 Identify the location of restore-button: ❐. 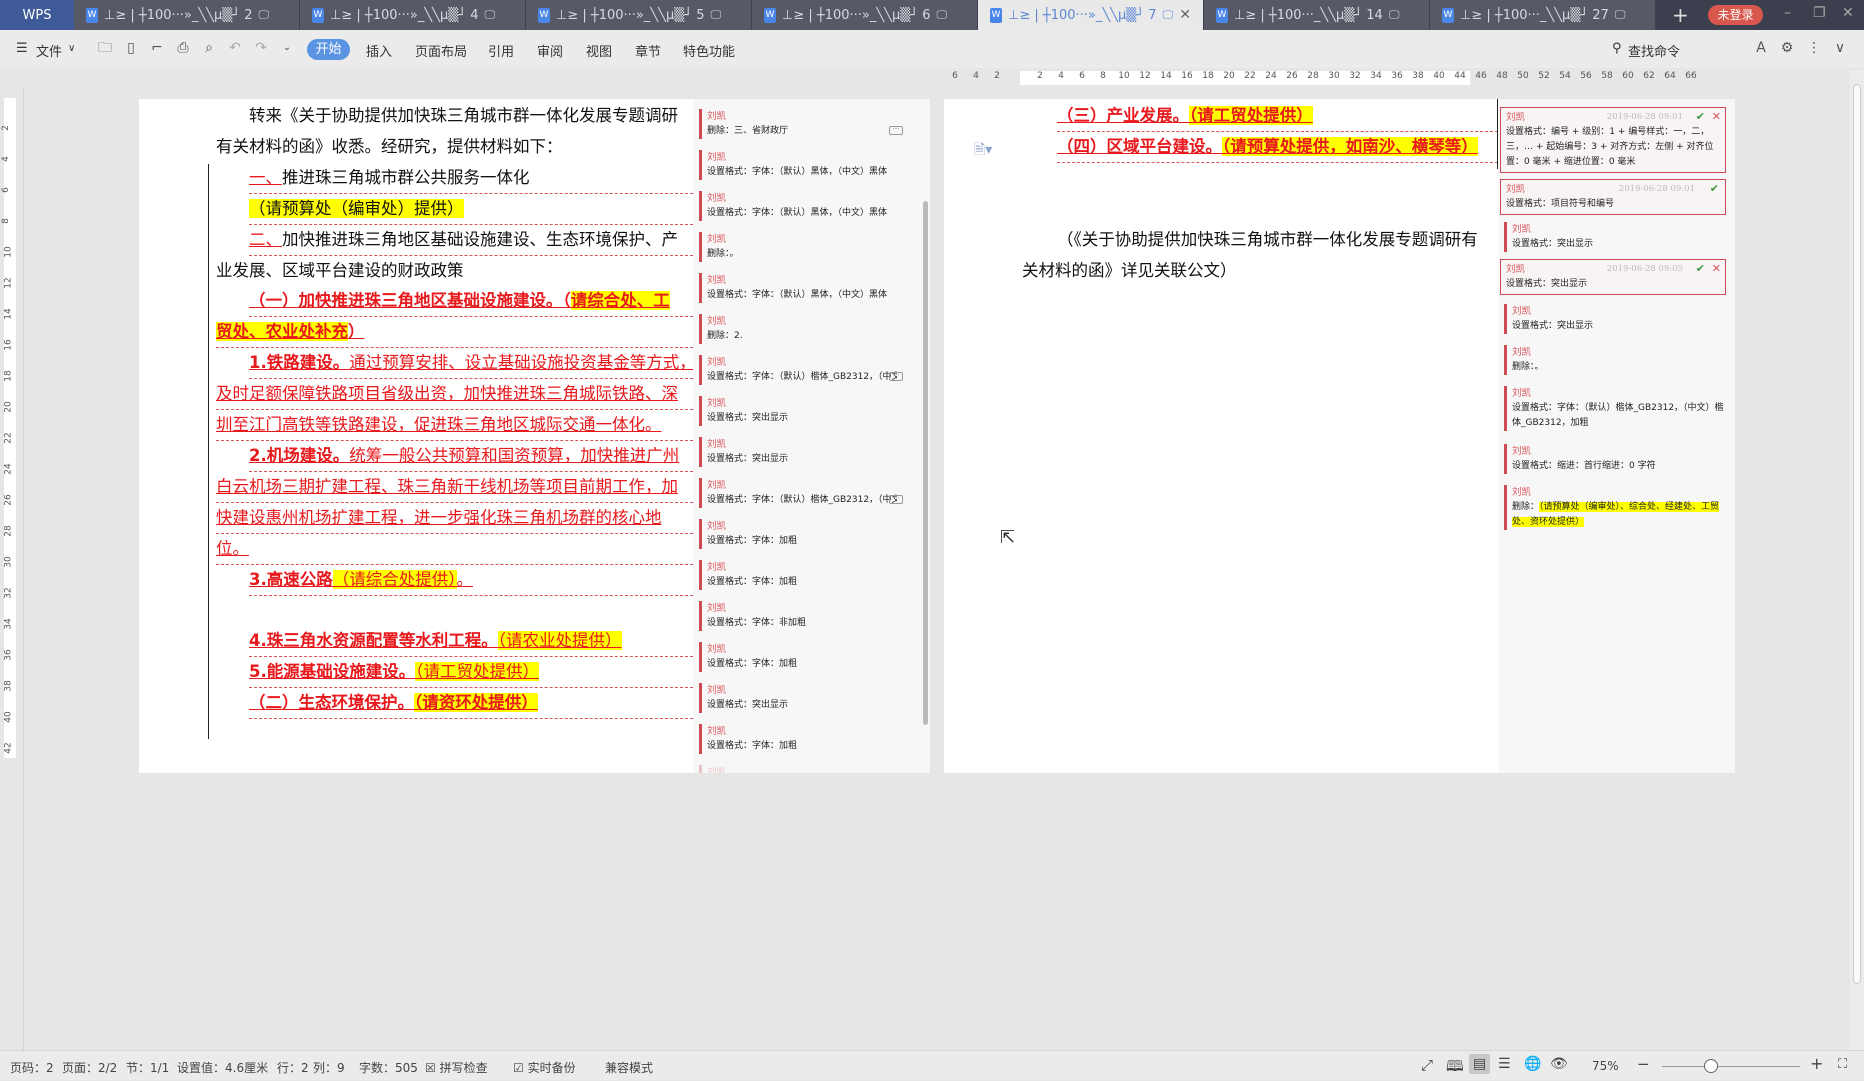
(1819, 13).